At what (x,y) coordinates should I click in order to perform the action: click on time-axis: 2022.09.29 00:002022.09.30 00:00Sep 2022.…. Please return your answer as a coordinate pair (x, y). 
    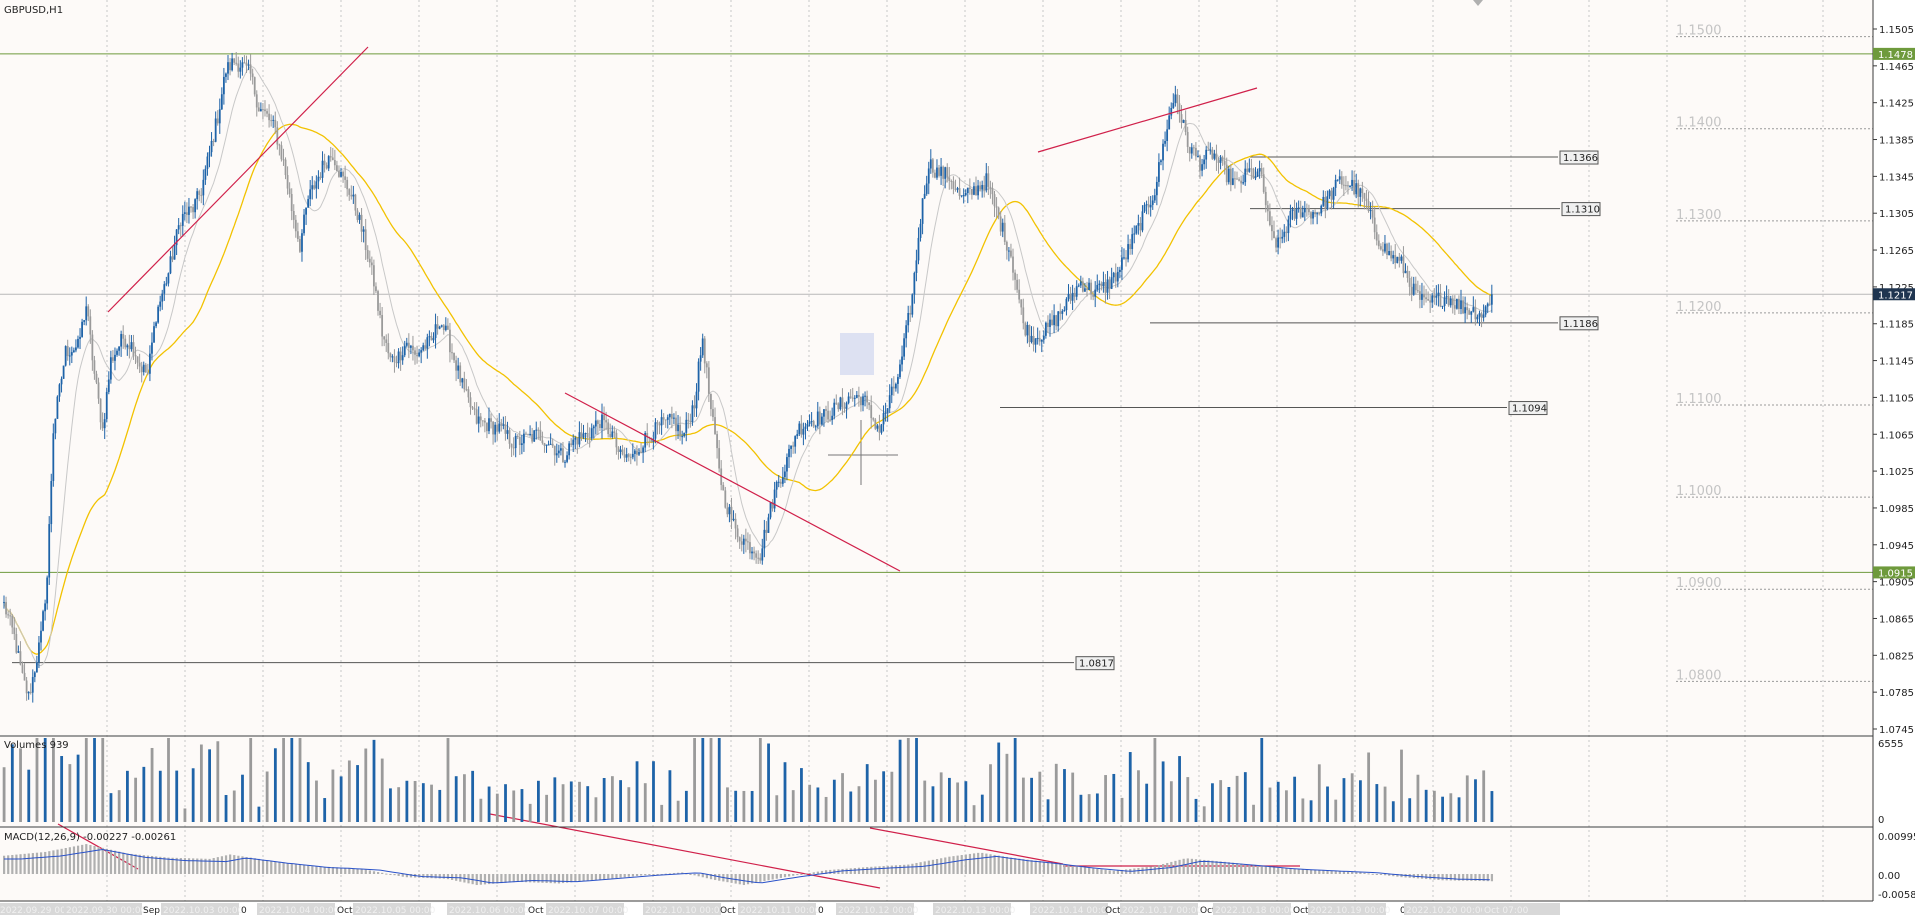
    Looking at the image, I should click on (780, 909).